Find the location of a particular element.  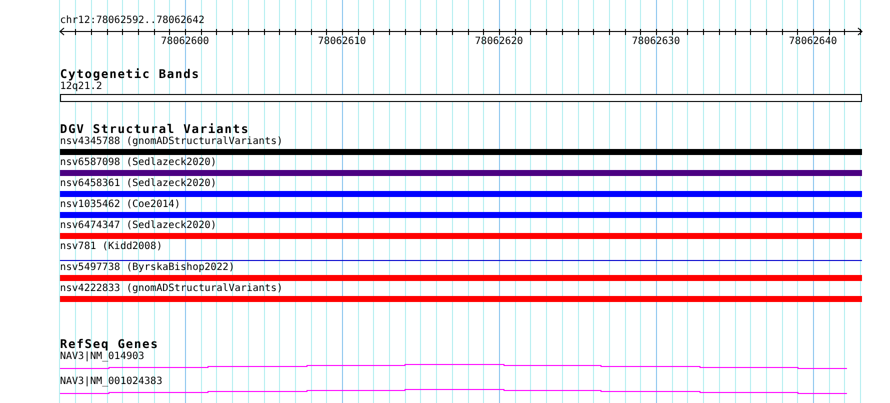

feature-label: nsv5497738 (ByrskaBishop2022) is located at coordinates (147, 268).